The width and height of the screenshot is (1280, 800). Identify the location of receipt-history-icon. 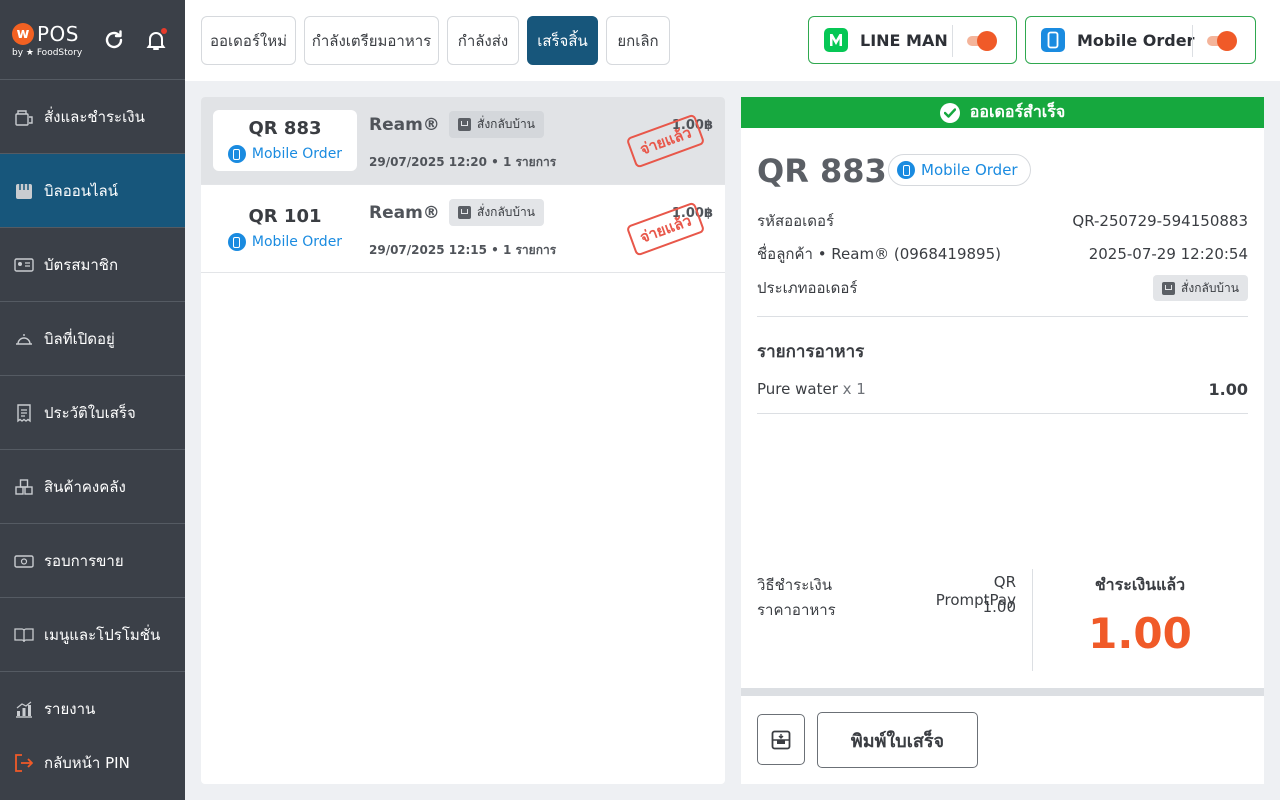
(24, 413).